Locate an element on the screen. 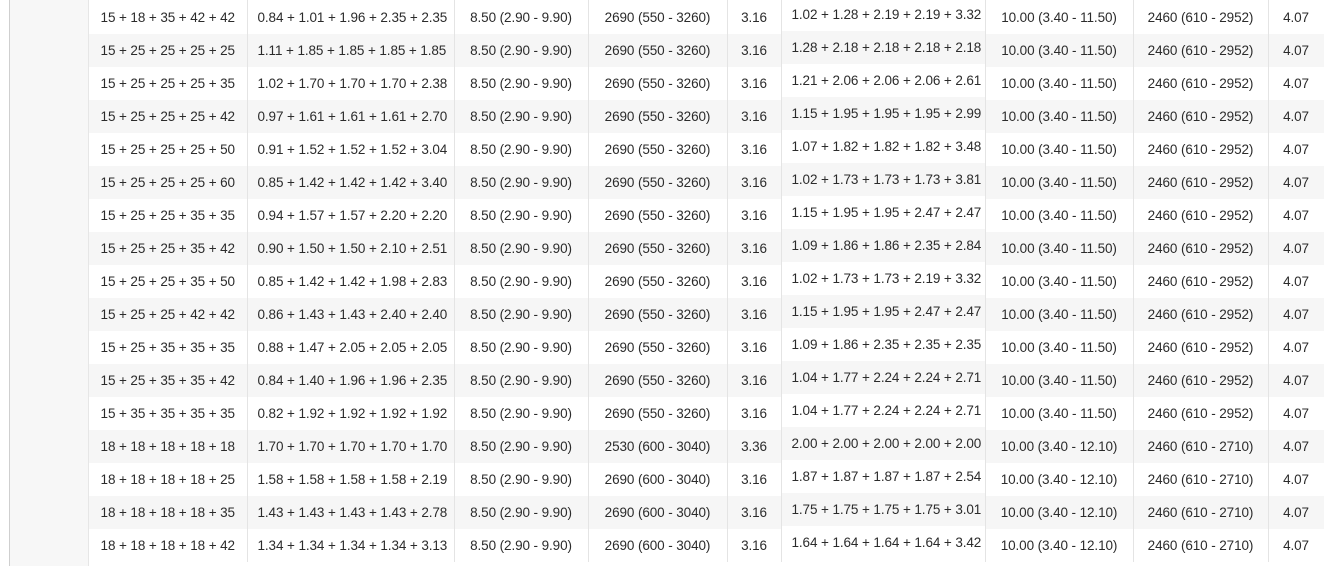 The width and height of the screenshot is (1338, 566). zone-values-b-cell: 1.02 + 1.73 + 1.73 + 2.19 + 3.32 is located at coordinates (883, 278).